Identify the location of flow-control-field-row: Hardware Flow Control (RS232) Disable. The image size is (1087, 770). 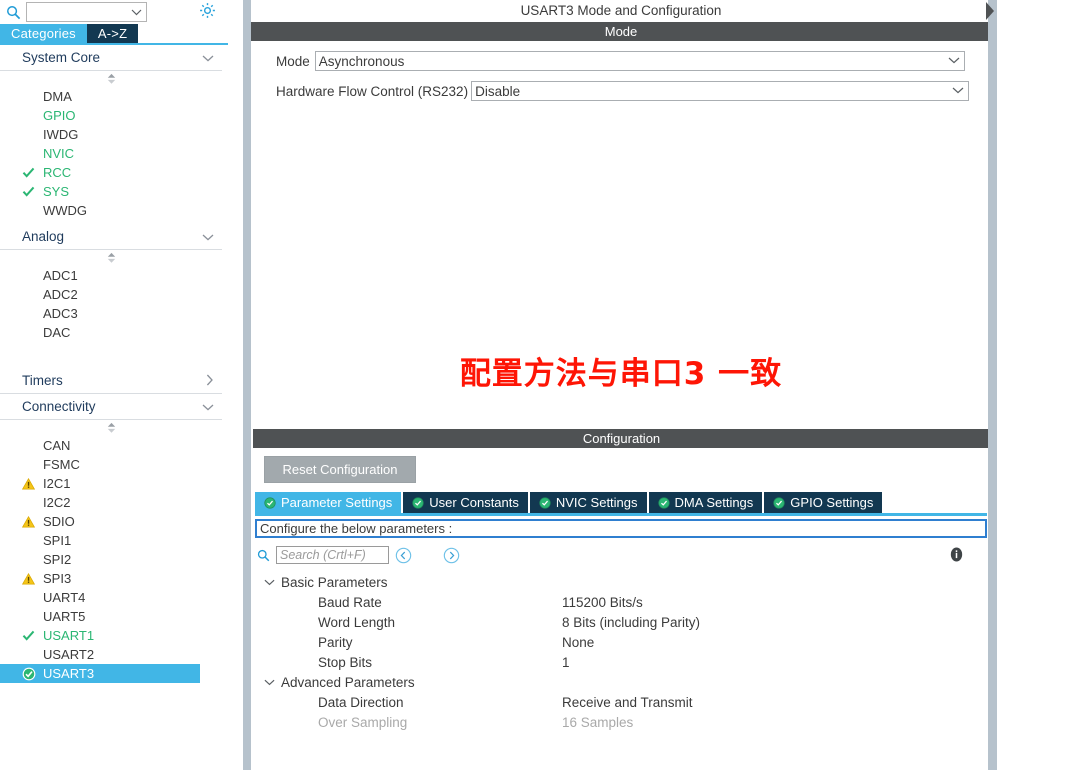
(621, 91).